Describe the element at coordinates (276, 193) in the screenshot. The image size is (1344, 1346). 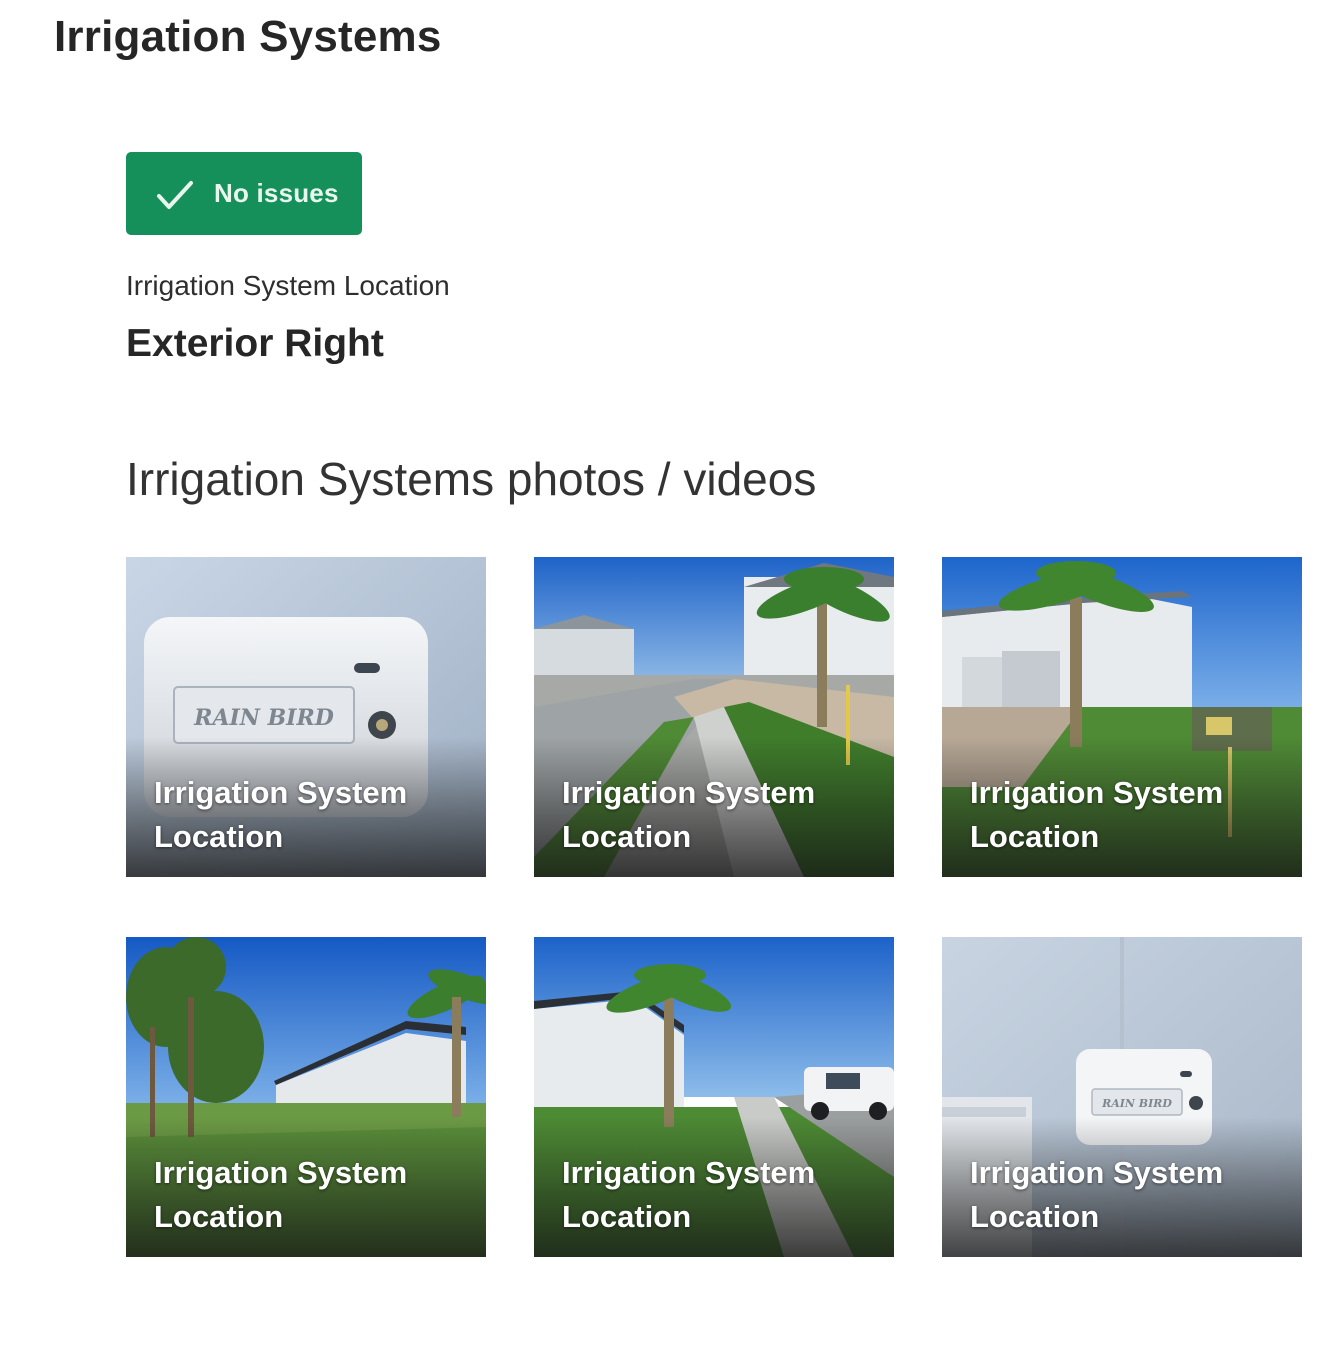
I see `status-label: No issues` at that location.